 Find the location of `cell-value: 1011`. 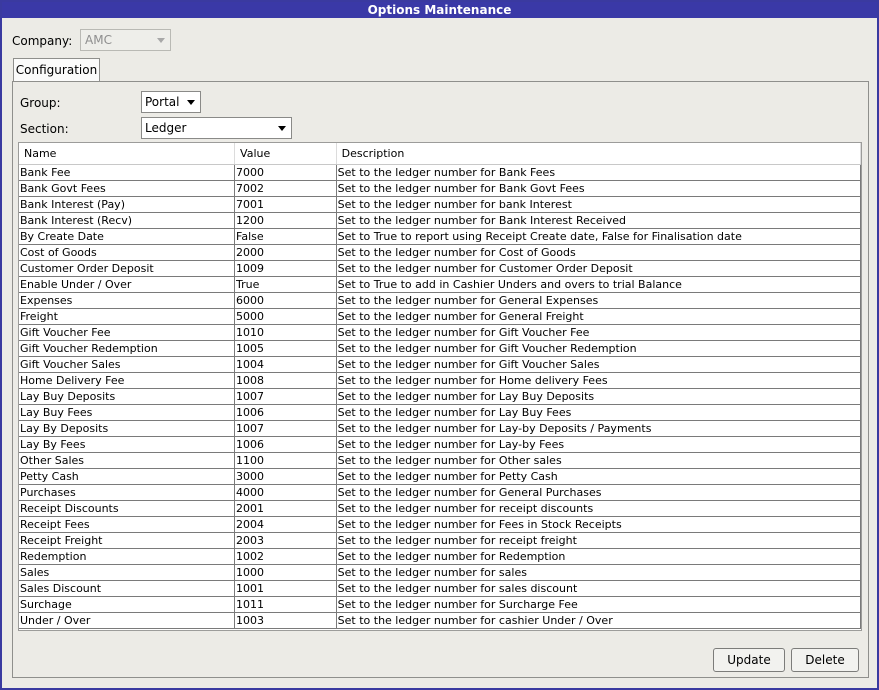

cell-value: 1011 is located at coordinates (285, 604).